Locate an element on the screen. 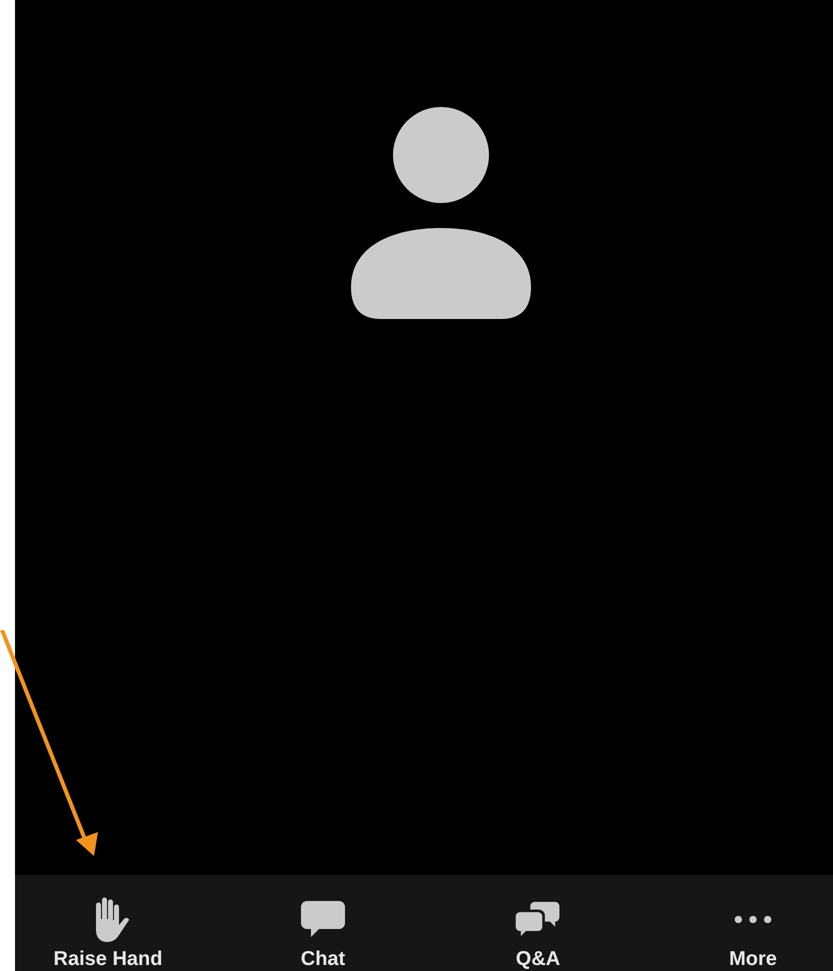  toolbar-button: Q&A is located at coordinates (538, 923).